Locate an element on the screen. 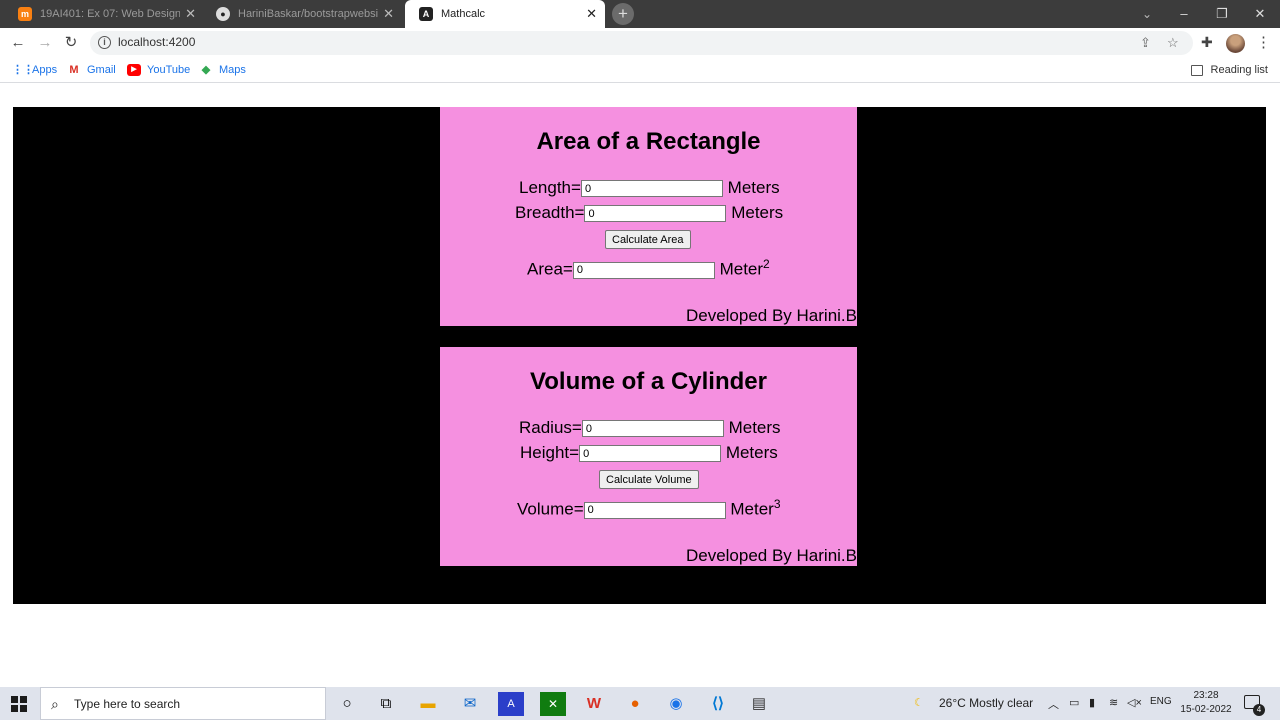  bookmark-gmail: M Gmail is located at coordinates (91, 70).